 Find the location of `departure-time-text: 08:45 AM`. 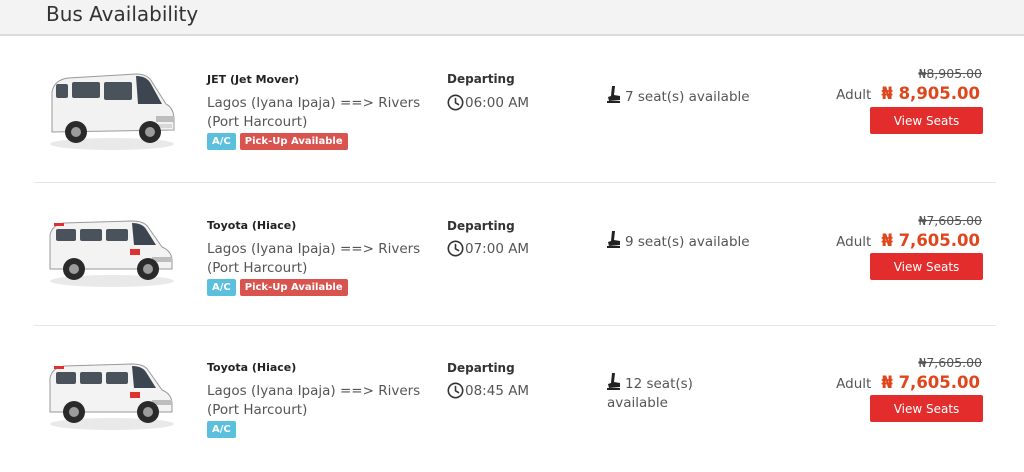

departure-time-text: 08:45 AM is located at coordinates (497, 390).